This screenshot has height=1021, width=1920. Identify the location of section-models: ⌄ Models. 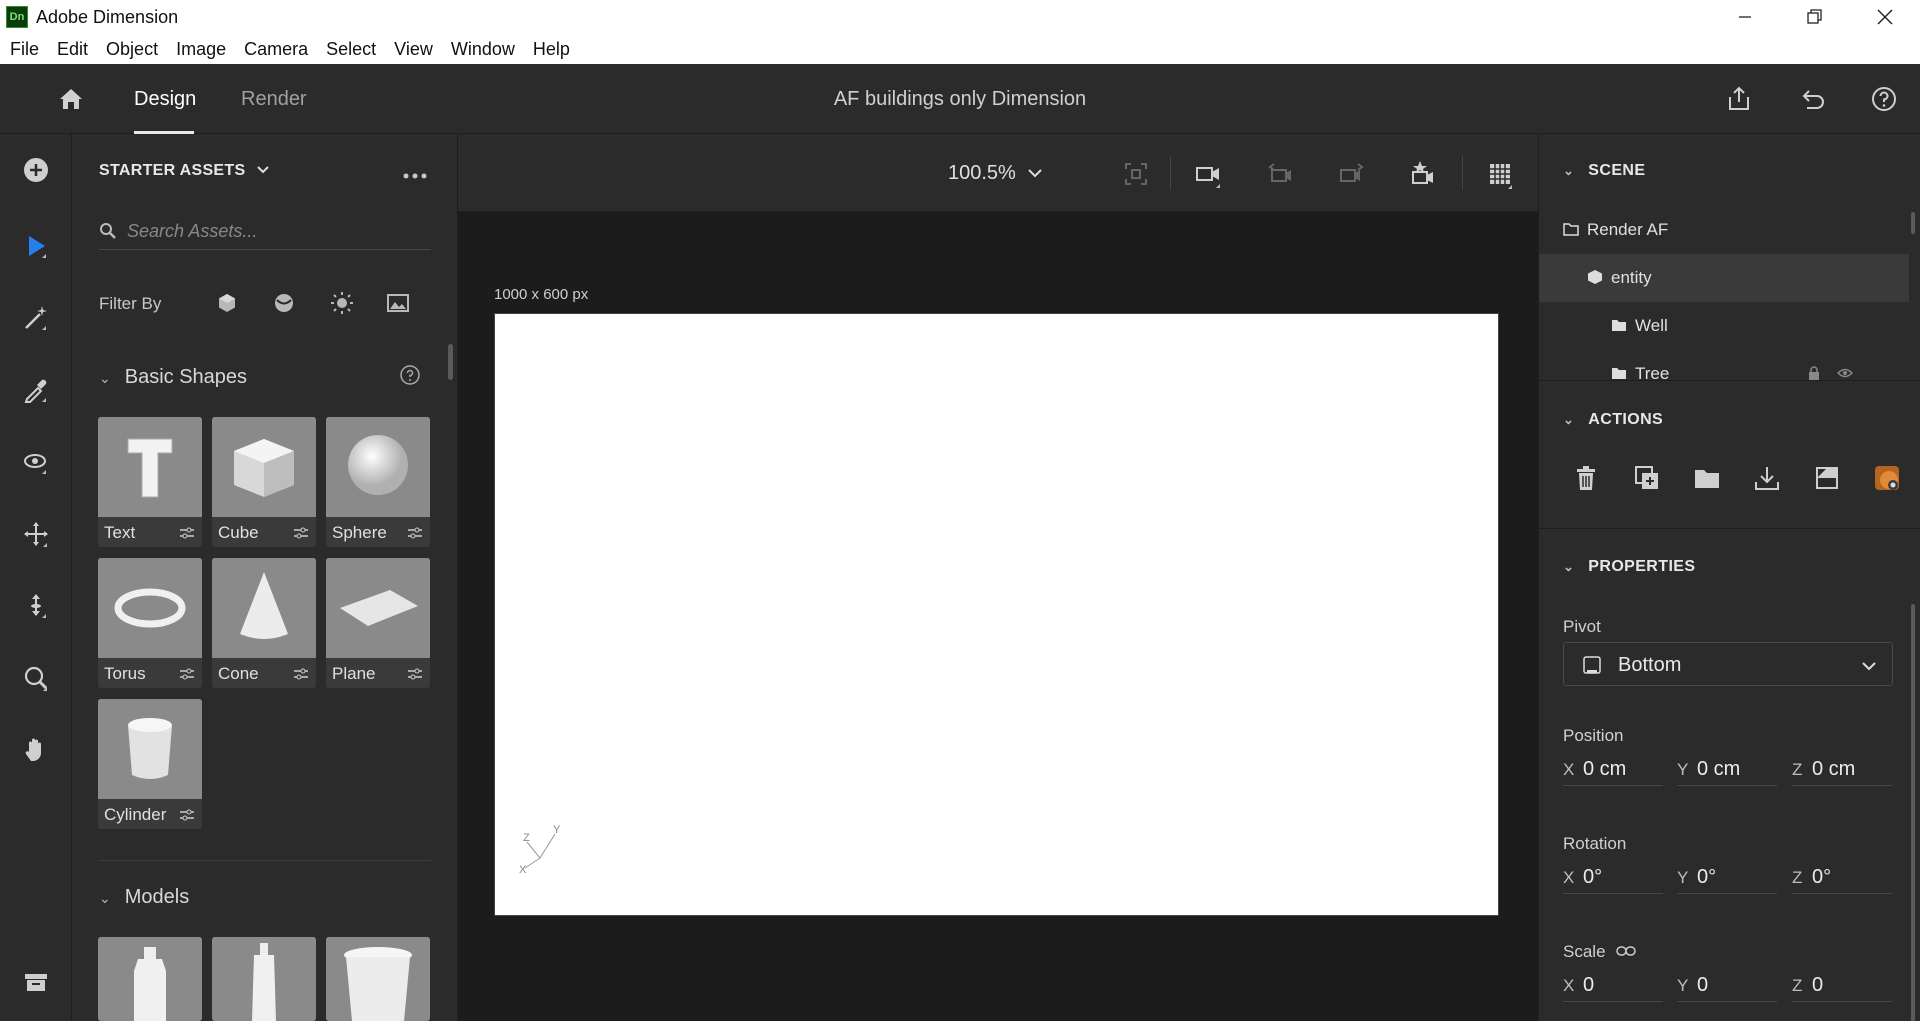
(144, 897).